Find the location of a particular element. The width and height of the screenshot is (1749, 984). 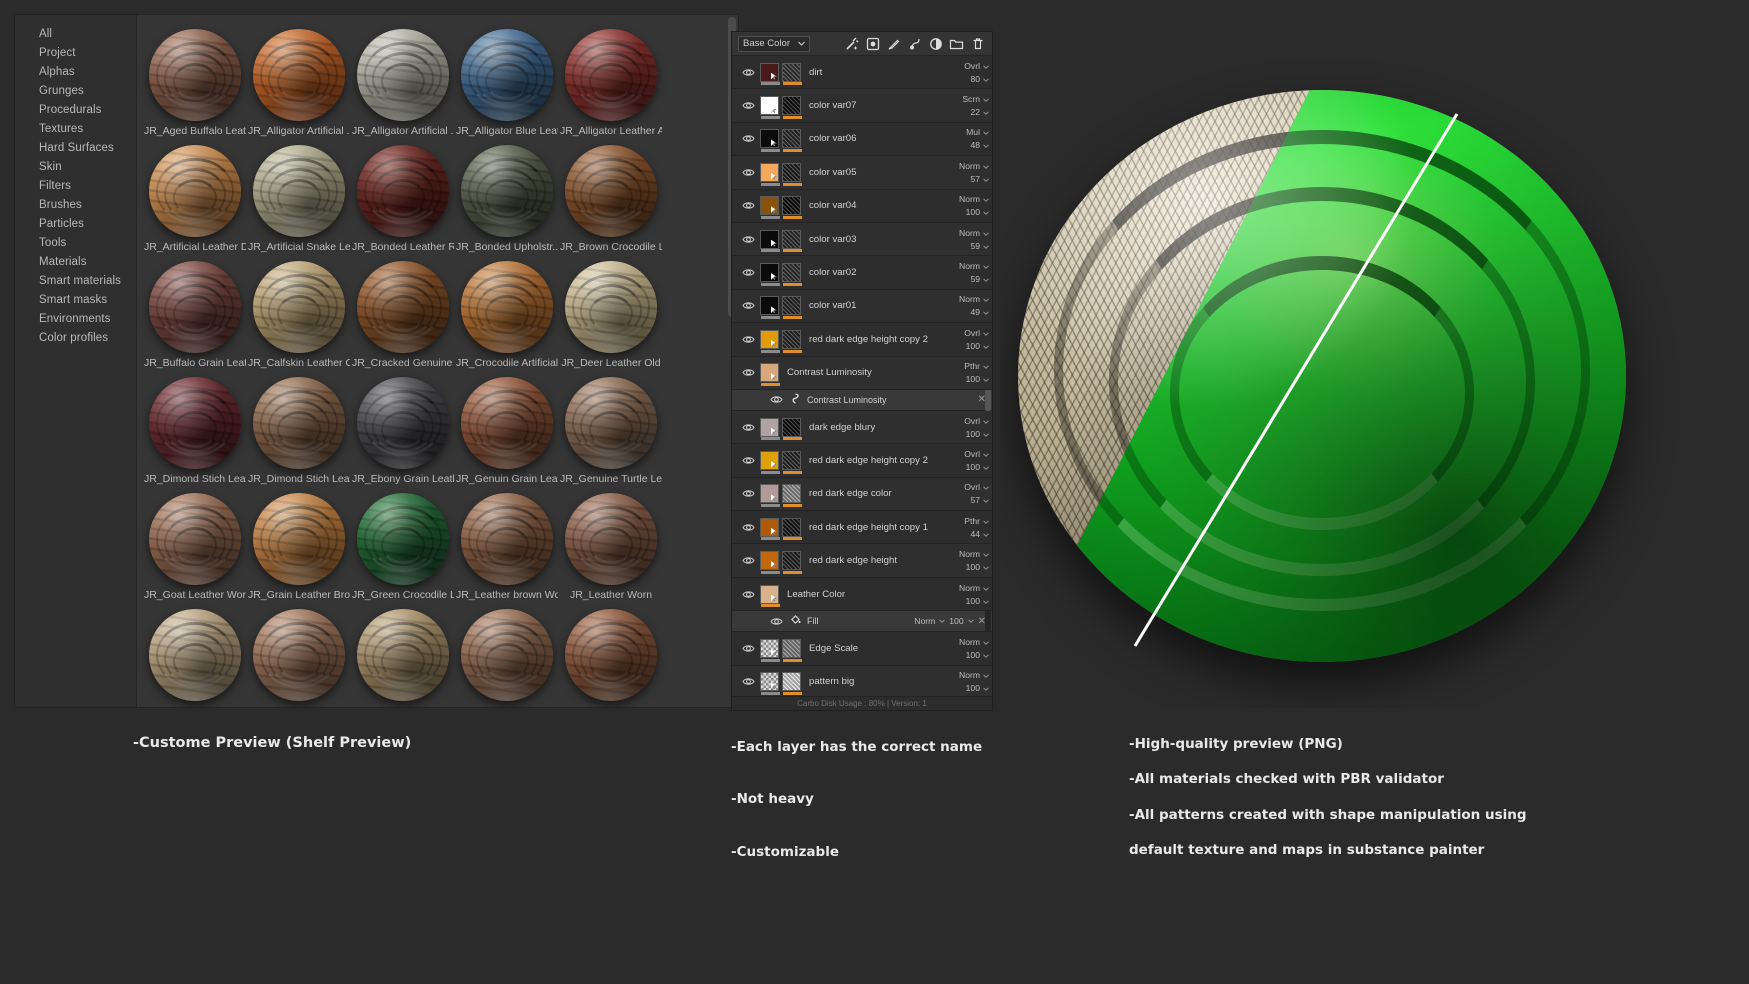

layer-row: color var03 Norm 59 is located at coordinates (862, 239).